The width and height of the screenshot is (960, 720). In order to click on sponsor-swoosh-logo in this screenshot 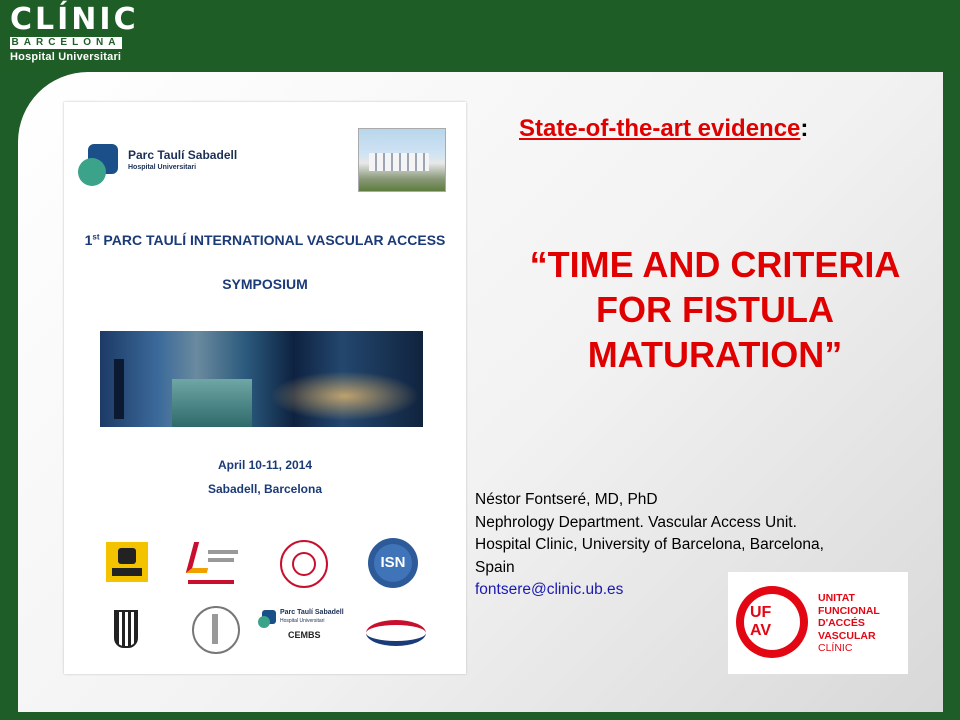, I will do `click(397, 630)`.